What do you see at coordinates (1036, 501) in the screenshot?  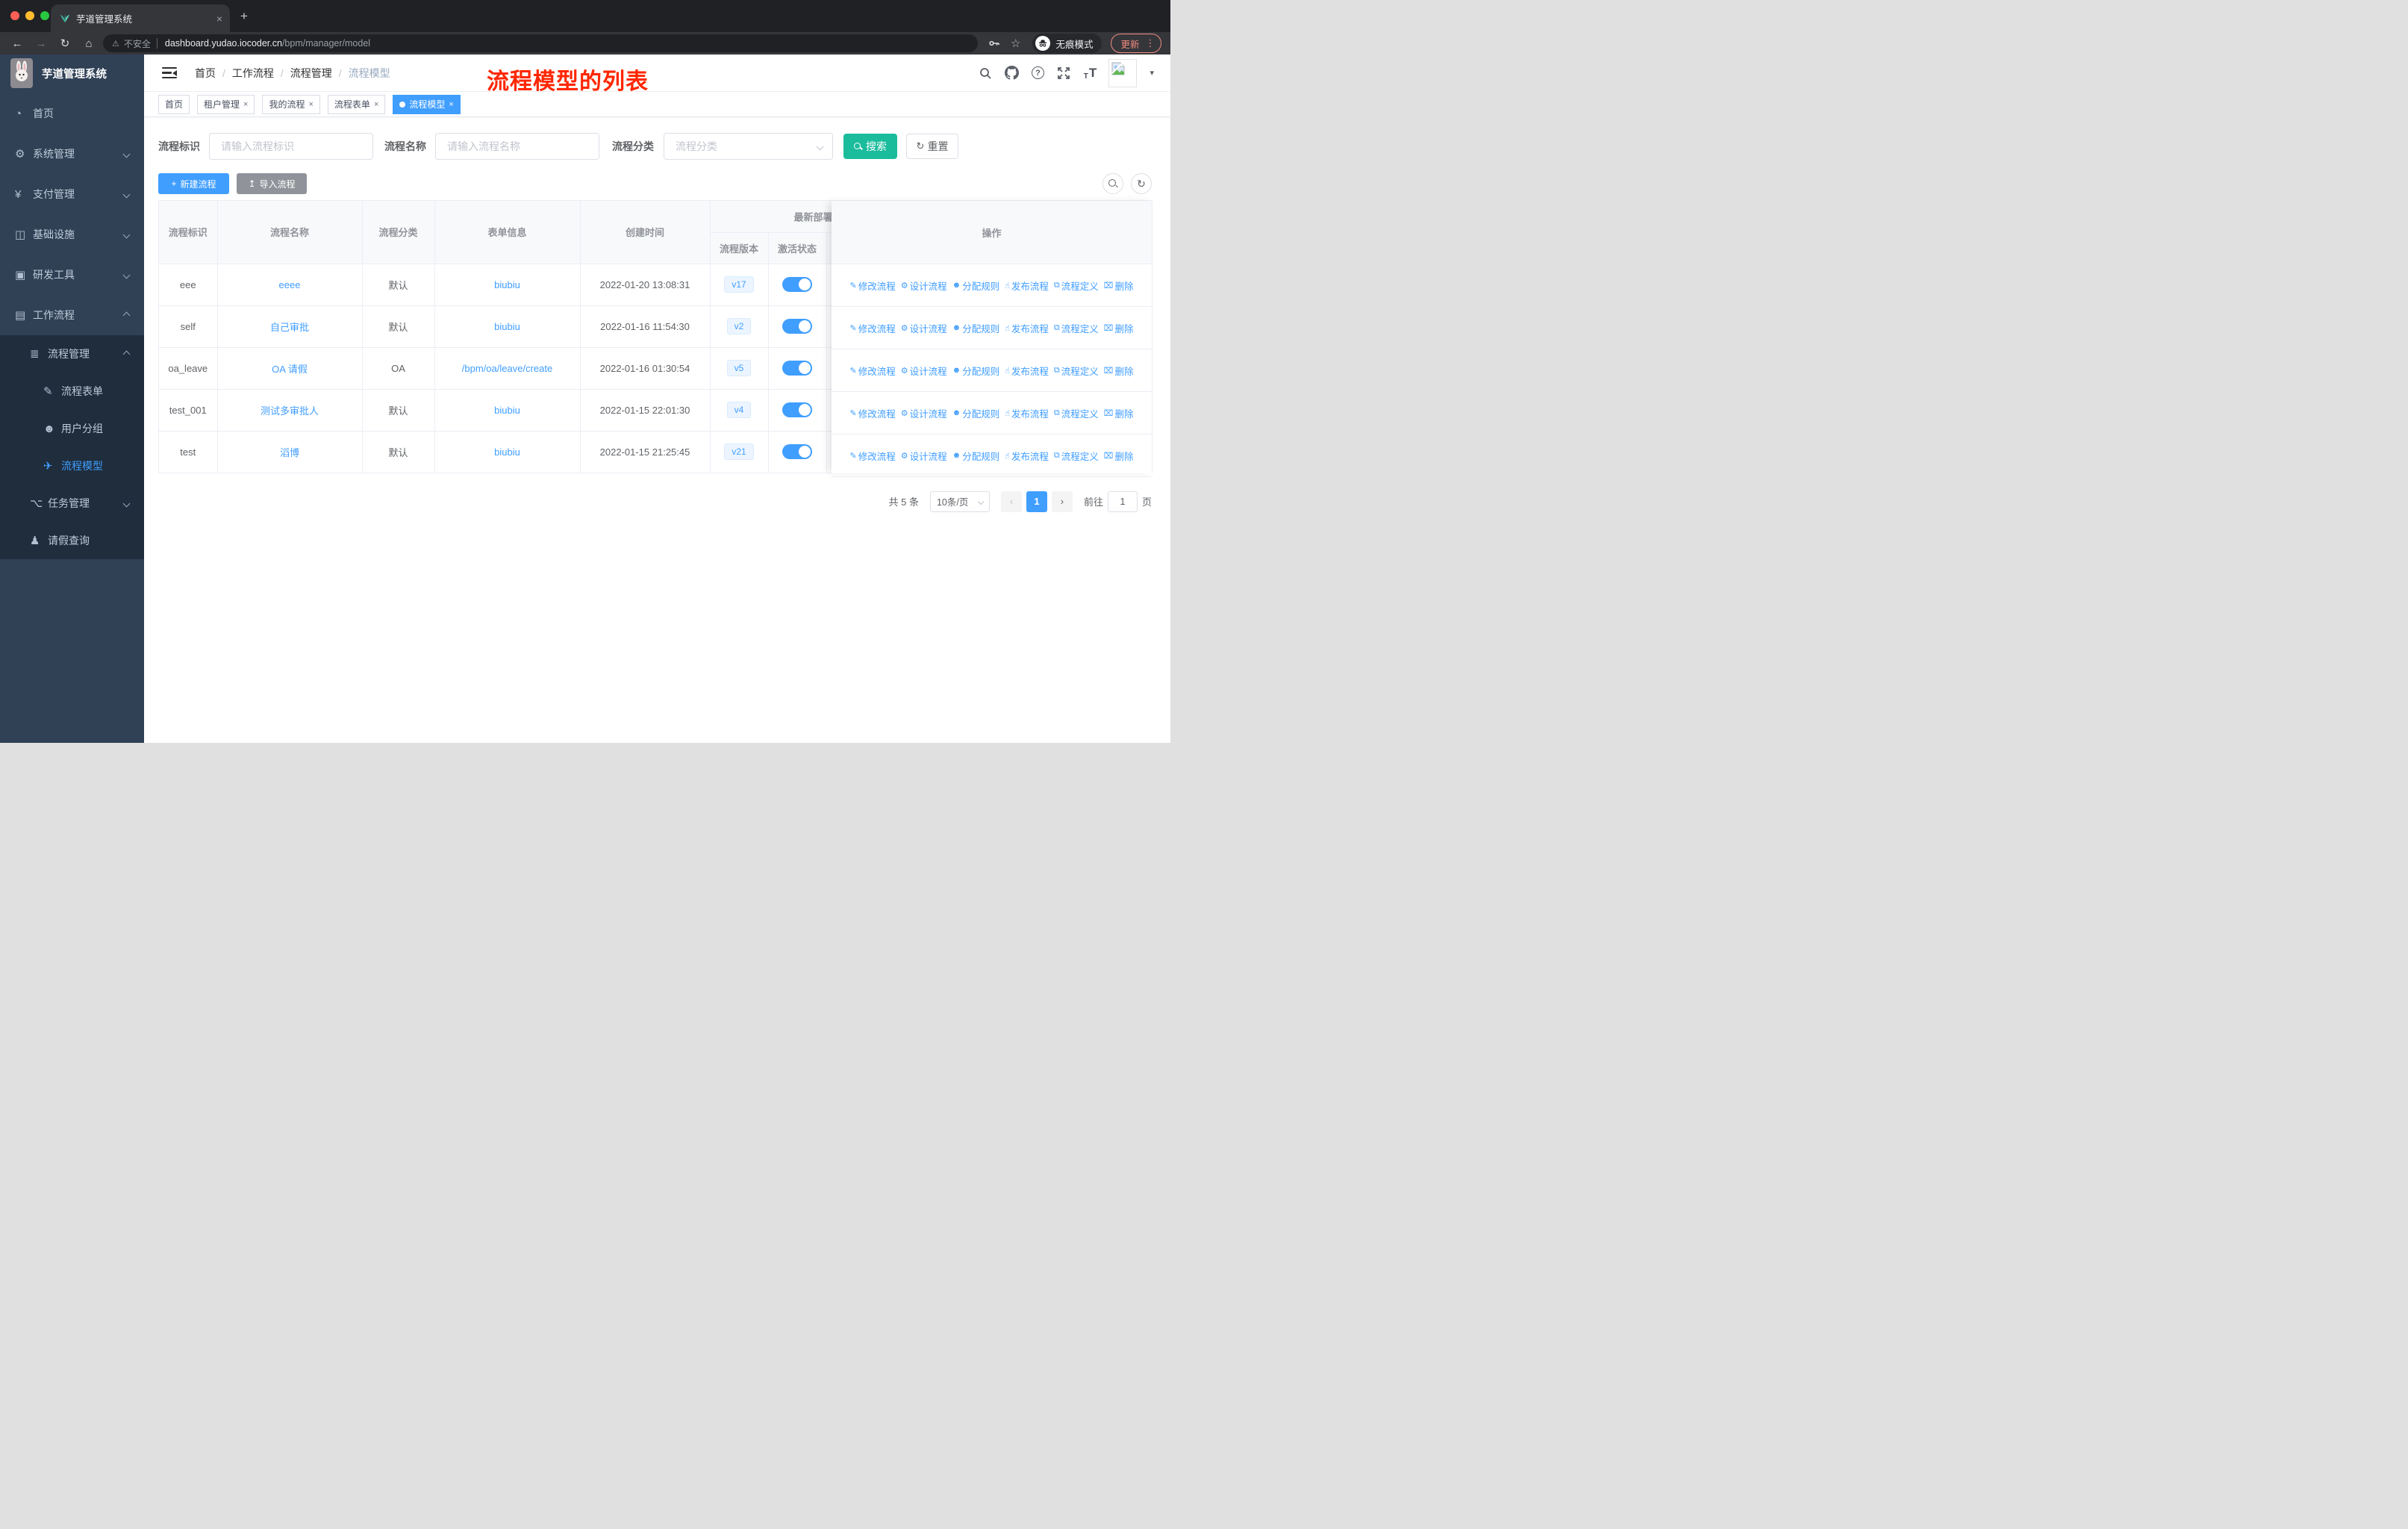 I see `current-page-button: 1` at bounding box center [1036, 501].